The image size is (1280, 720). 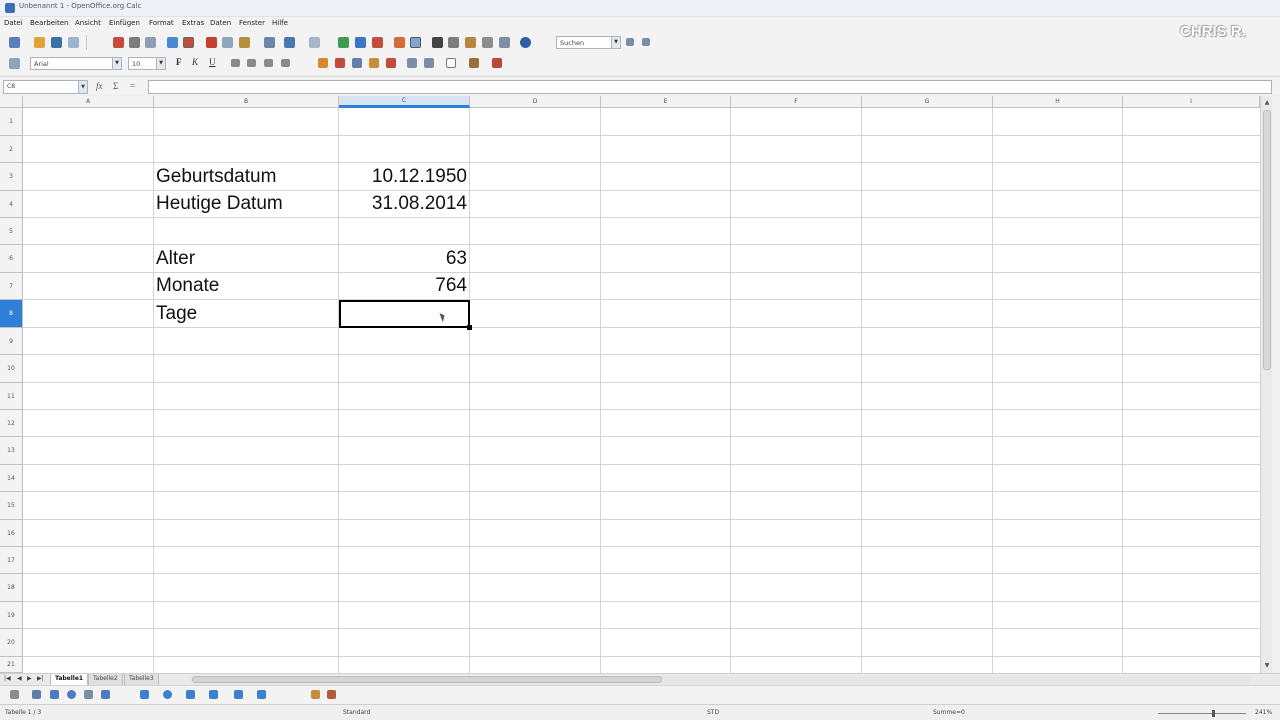 I want to click on row-header-3: 3, so click(x=11, y=177).